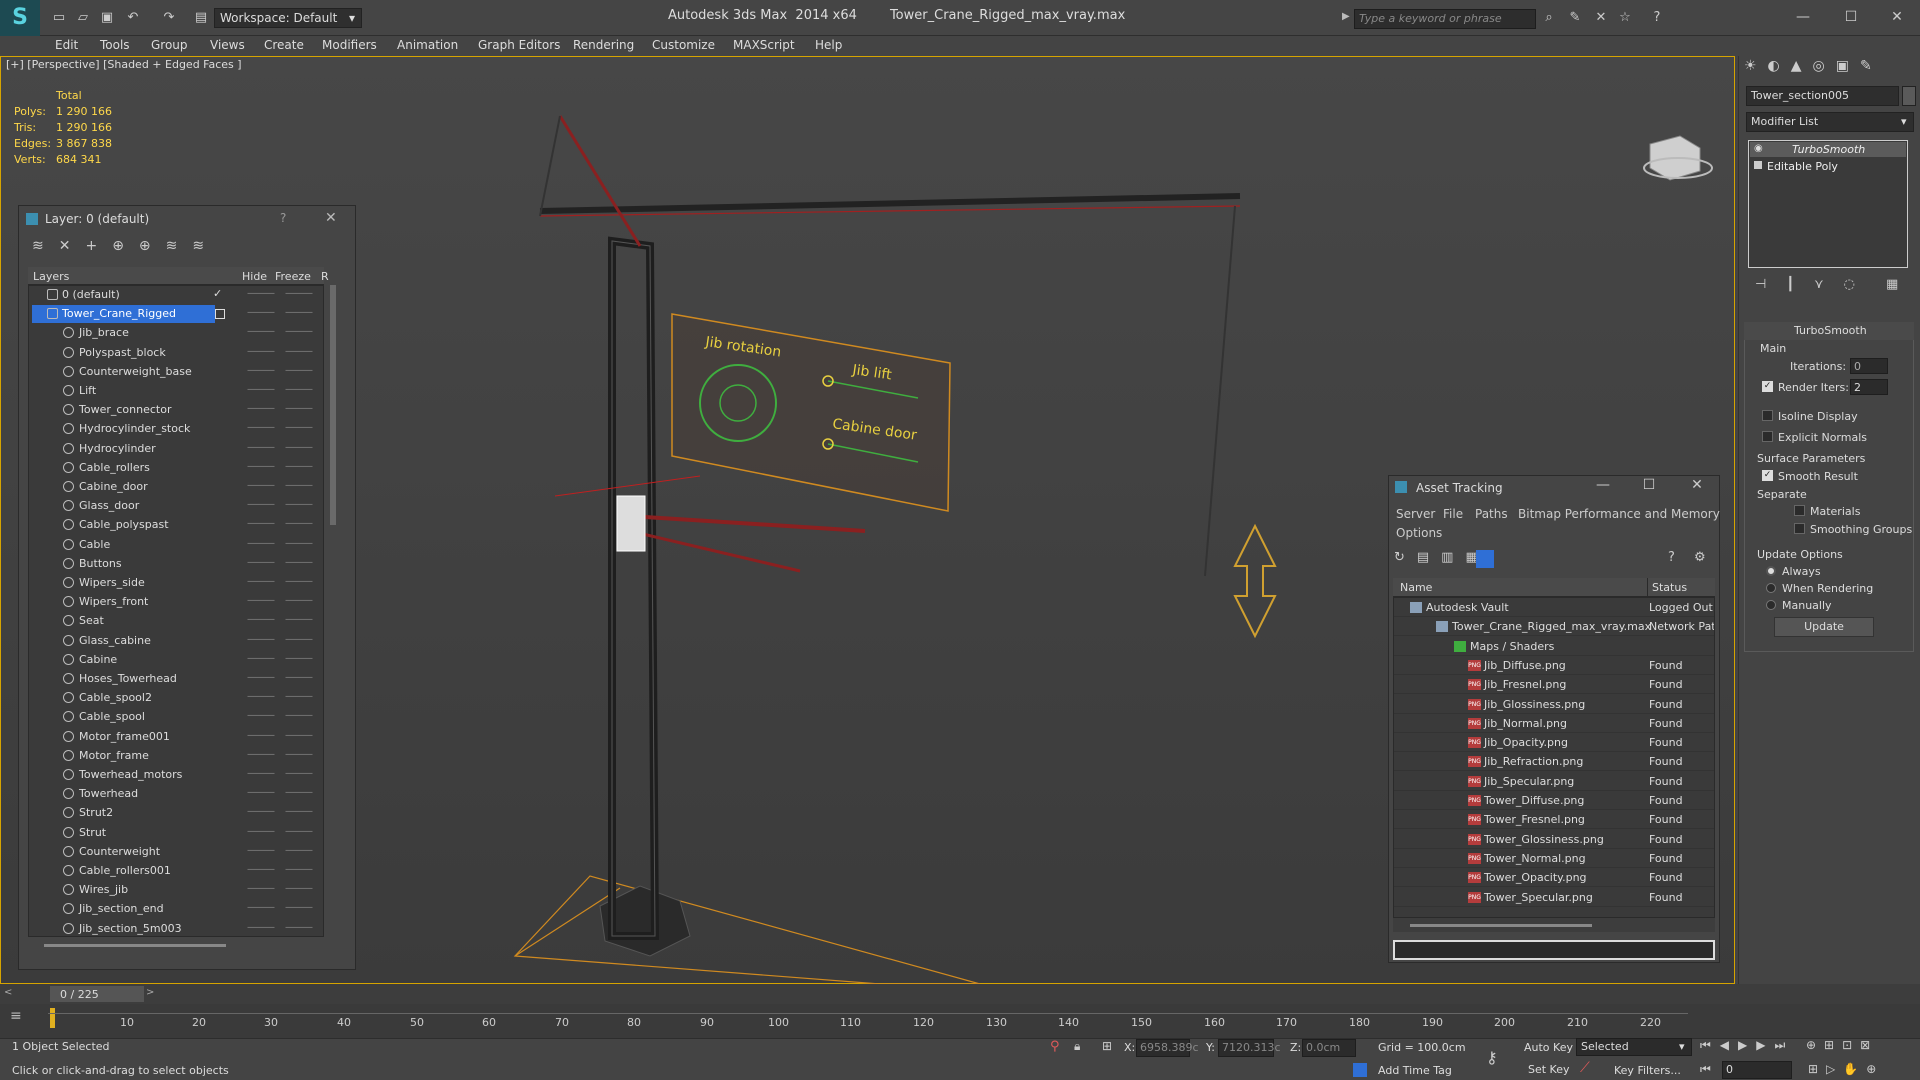  Describe the element at coordinates (176, 698) in the screenshot. I see `layer-row: Cable_spool2 ——— ———` at that location.